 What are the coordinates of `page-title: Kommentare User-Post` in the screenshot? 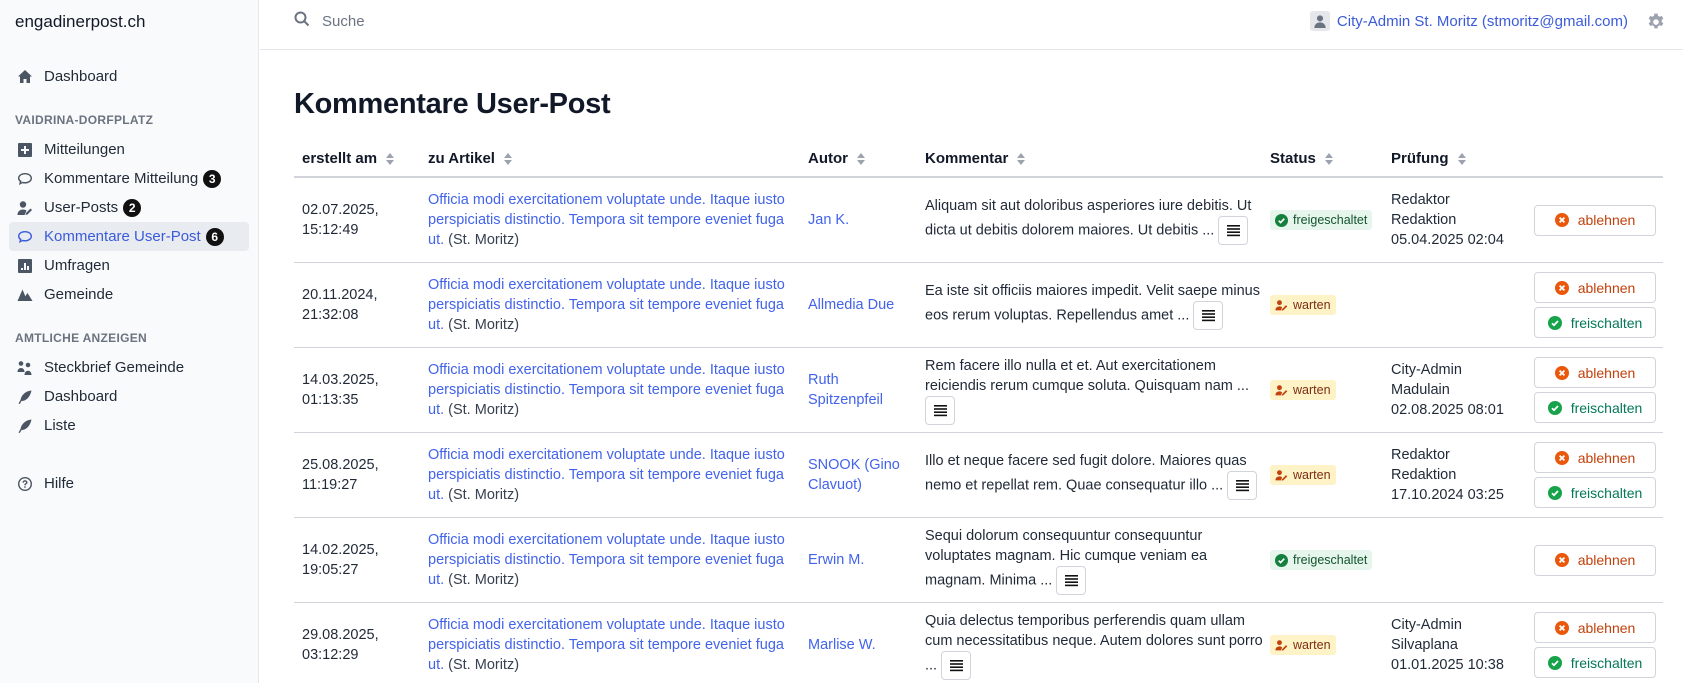 It's located at (452, 104).